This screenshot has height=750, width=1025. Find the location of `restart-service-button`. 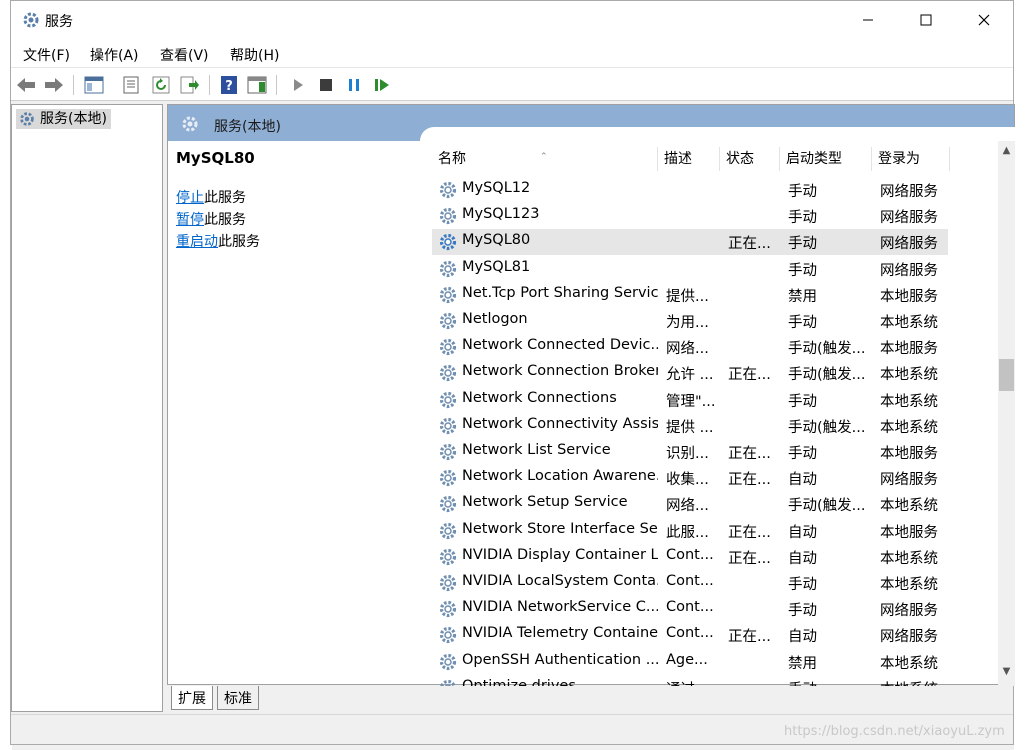

restart-service-button is located at coordinates (382, 85).